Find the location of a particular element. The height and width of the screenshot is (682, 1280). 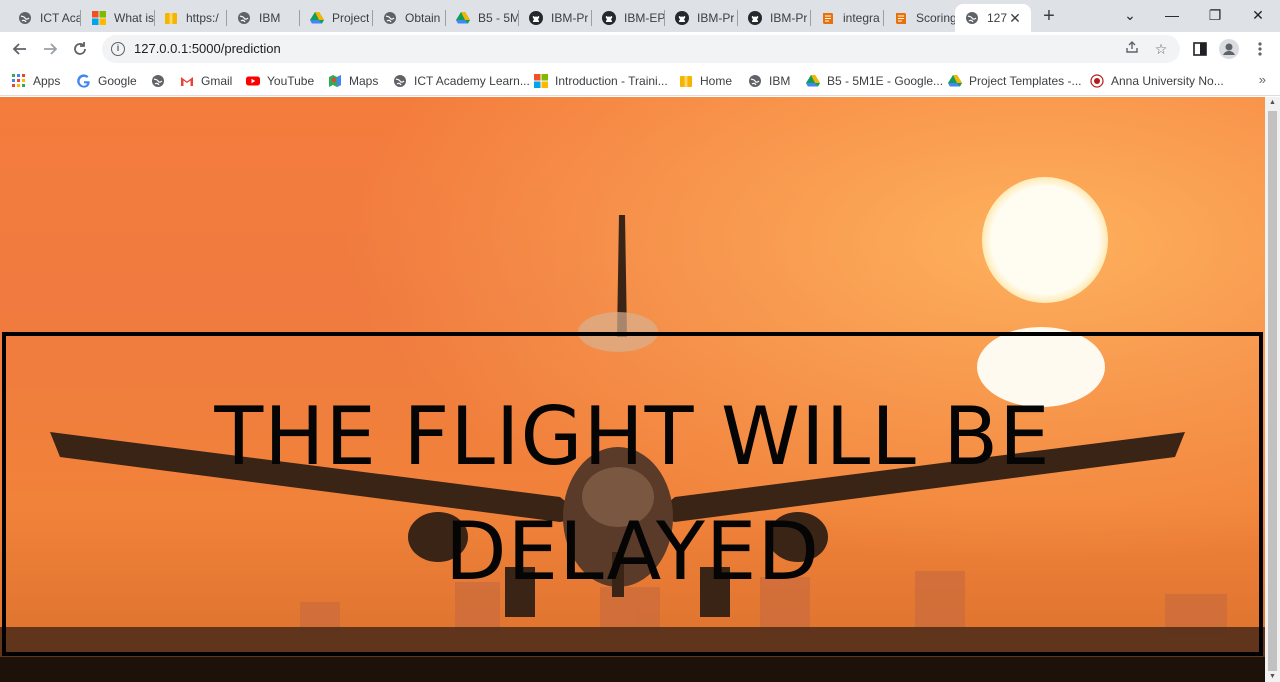

tab: B5 - 5M is located at coordinates (482, 18).